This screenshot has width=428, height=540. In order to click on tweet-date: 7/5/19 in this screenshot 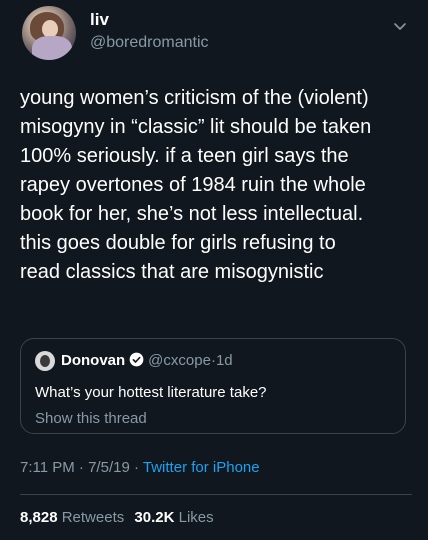, I will do `click(109, 467)`.